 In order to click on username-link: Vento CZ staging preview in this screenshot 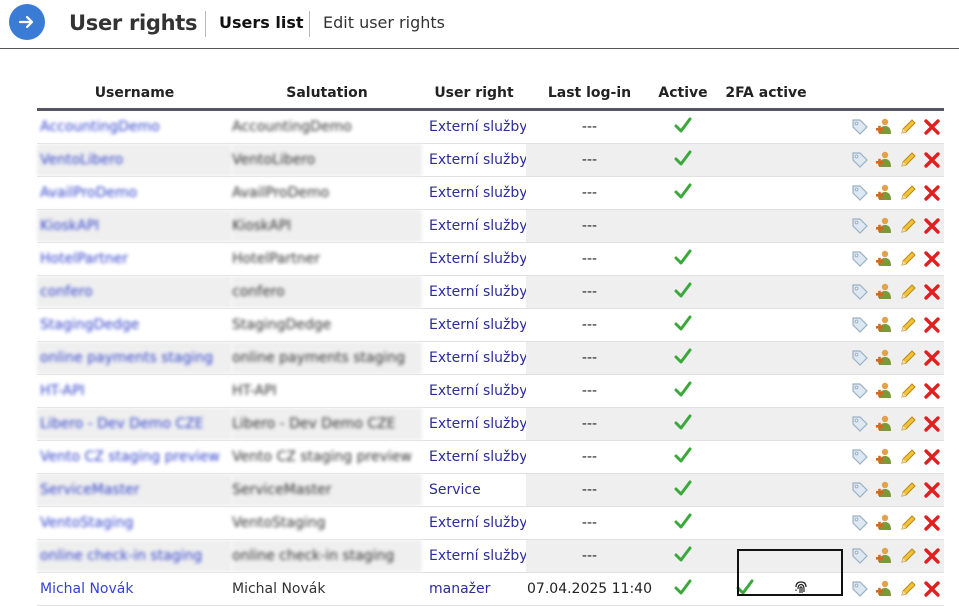, I will do `click(134, 457)`.